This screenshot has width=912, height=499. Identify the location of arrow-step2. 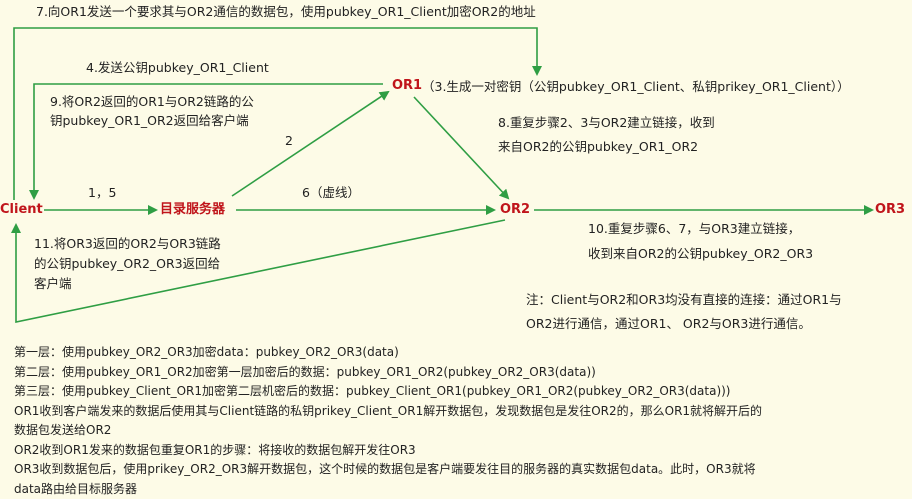
(310, 144).